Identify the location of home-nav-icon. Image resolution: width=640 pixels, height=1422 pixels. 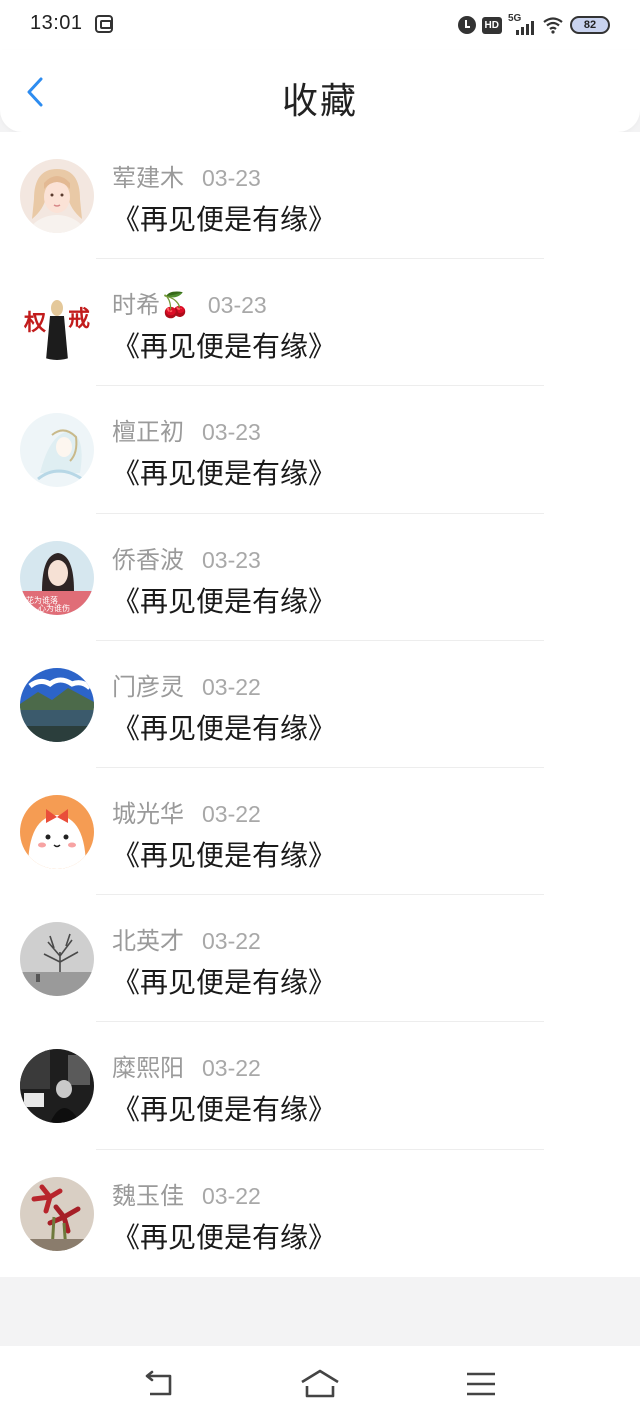
(320, 1383).